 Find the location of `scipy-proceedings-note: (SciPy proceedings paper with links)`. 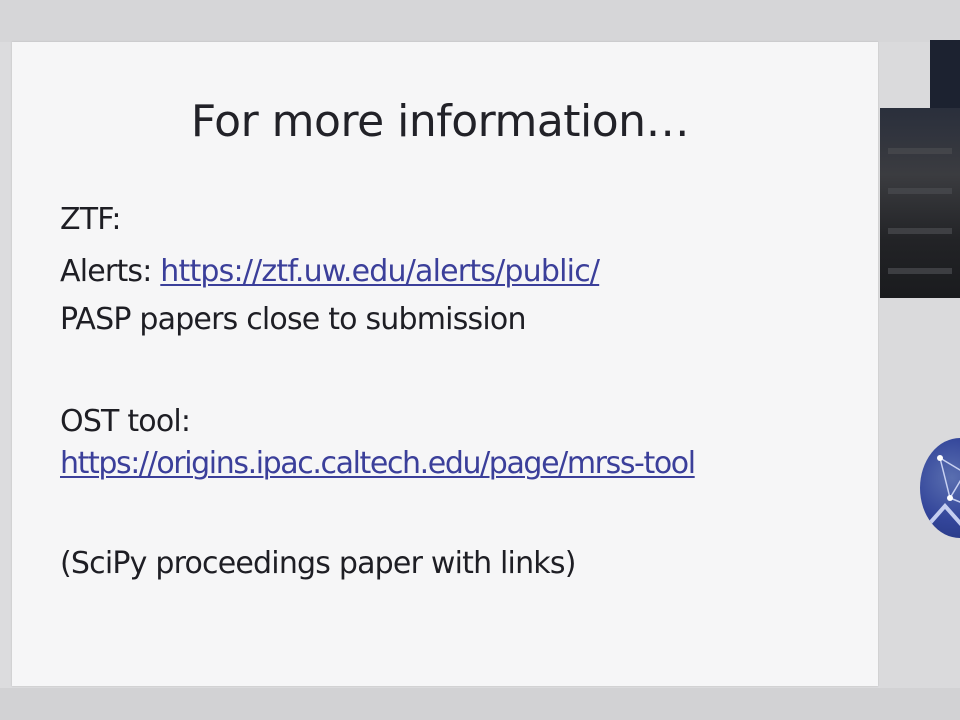

scipy-proceedings-note: (SciPy proceedings paper with links) is located at coordinates (318, 563).